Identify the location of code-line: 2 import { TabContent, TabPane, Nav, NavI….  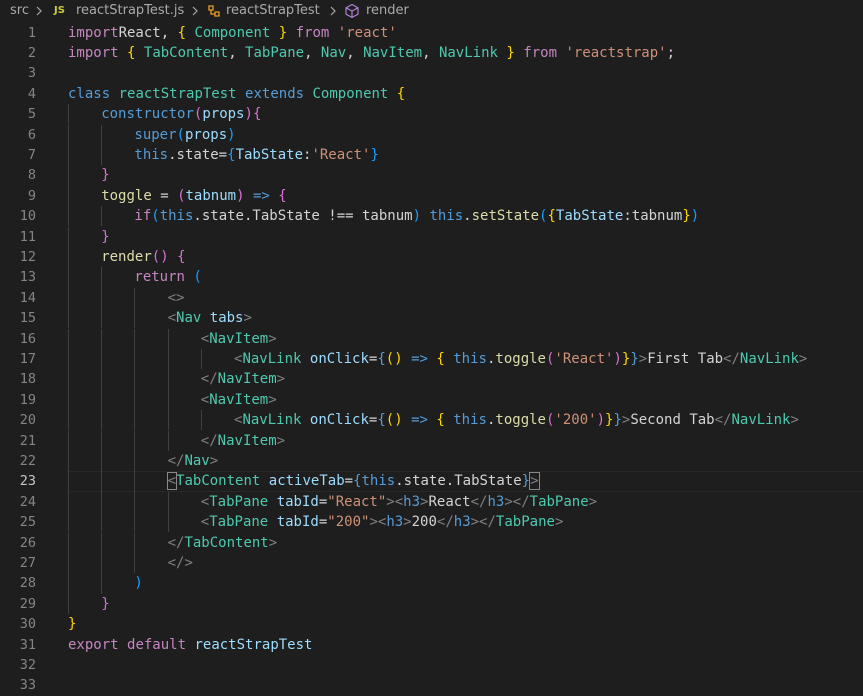
(431, 53).